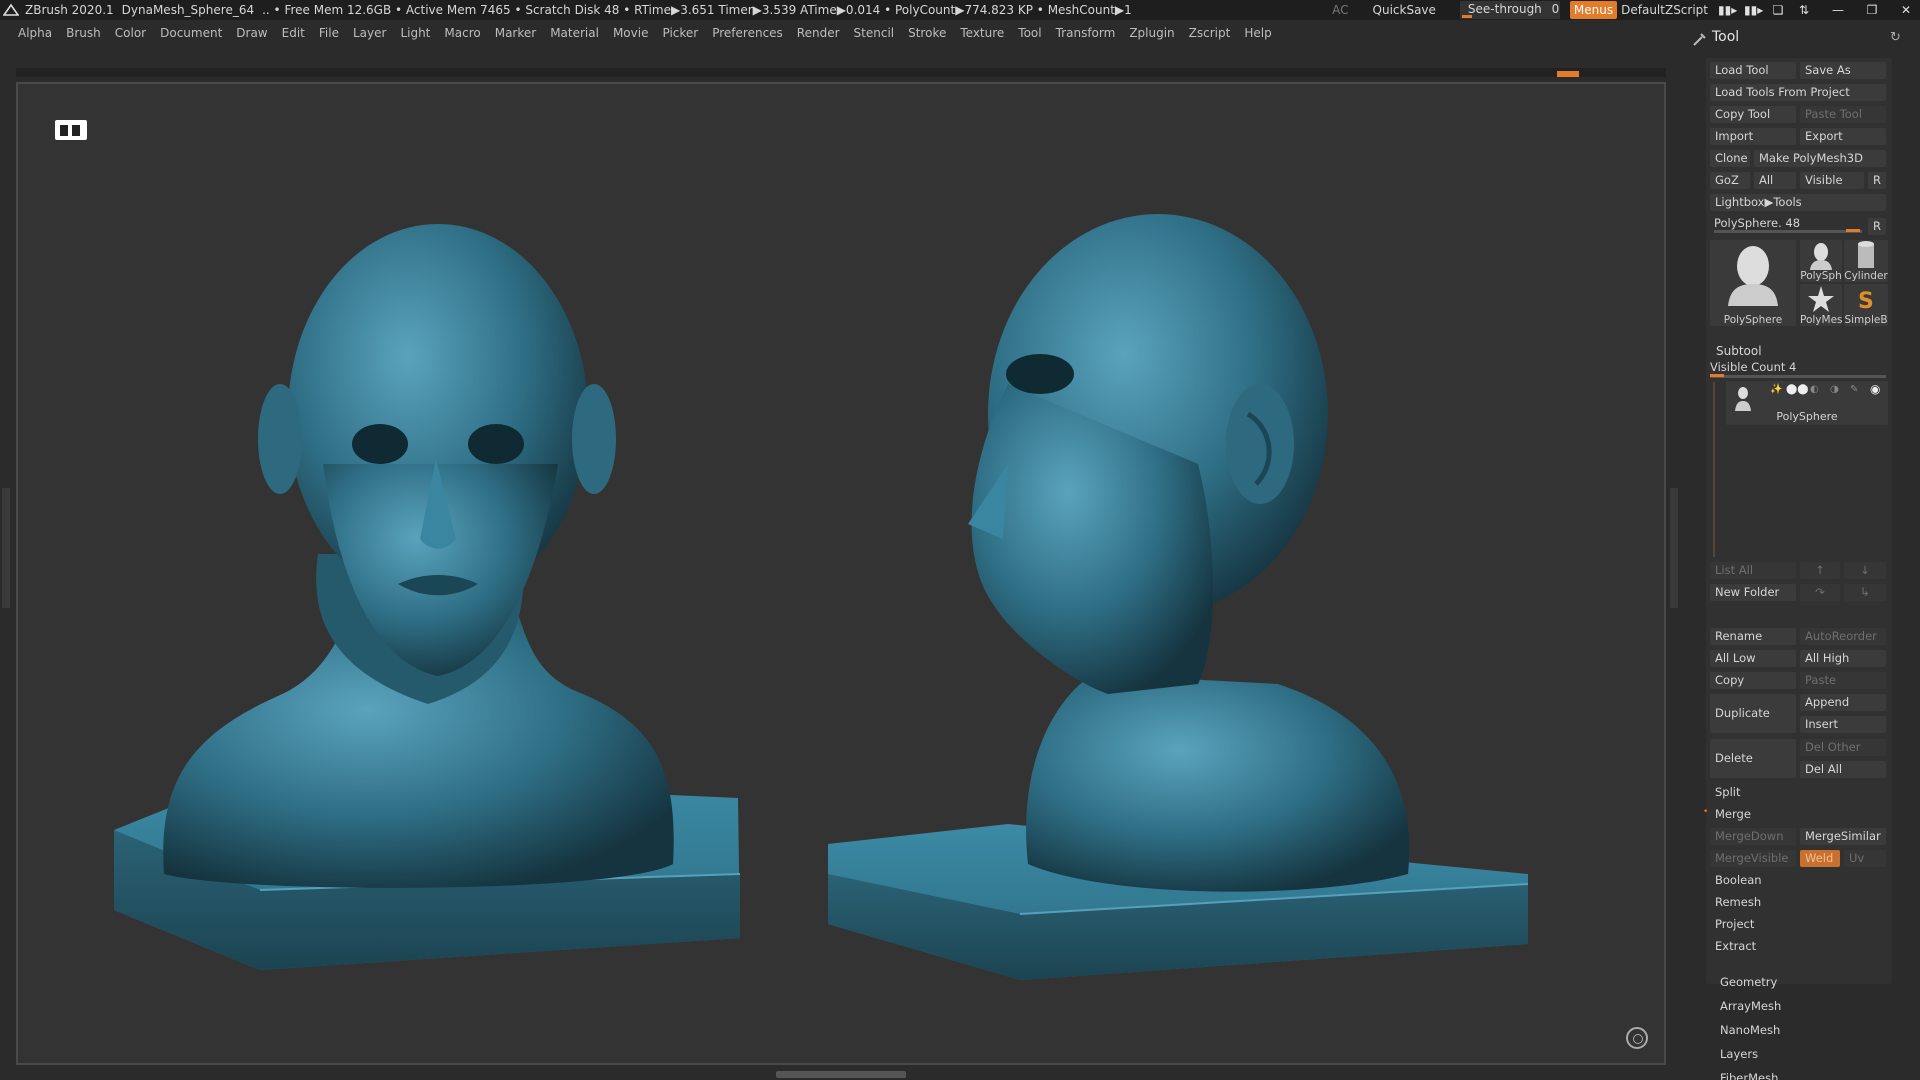 This screenshot has width=1920, height=1080. What do you see at coordinates (1340, 10) in the screenshot?
I see `ac-toggle: AC` at bounding box center [1340, 10].